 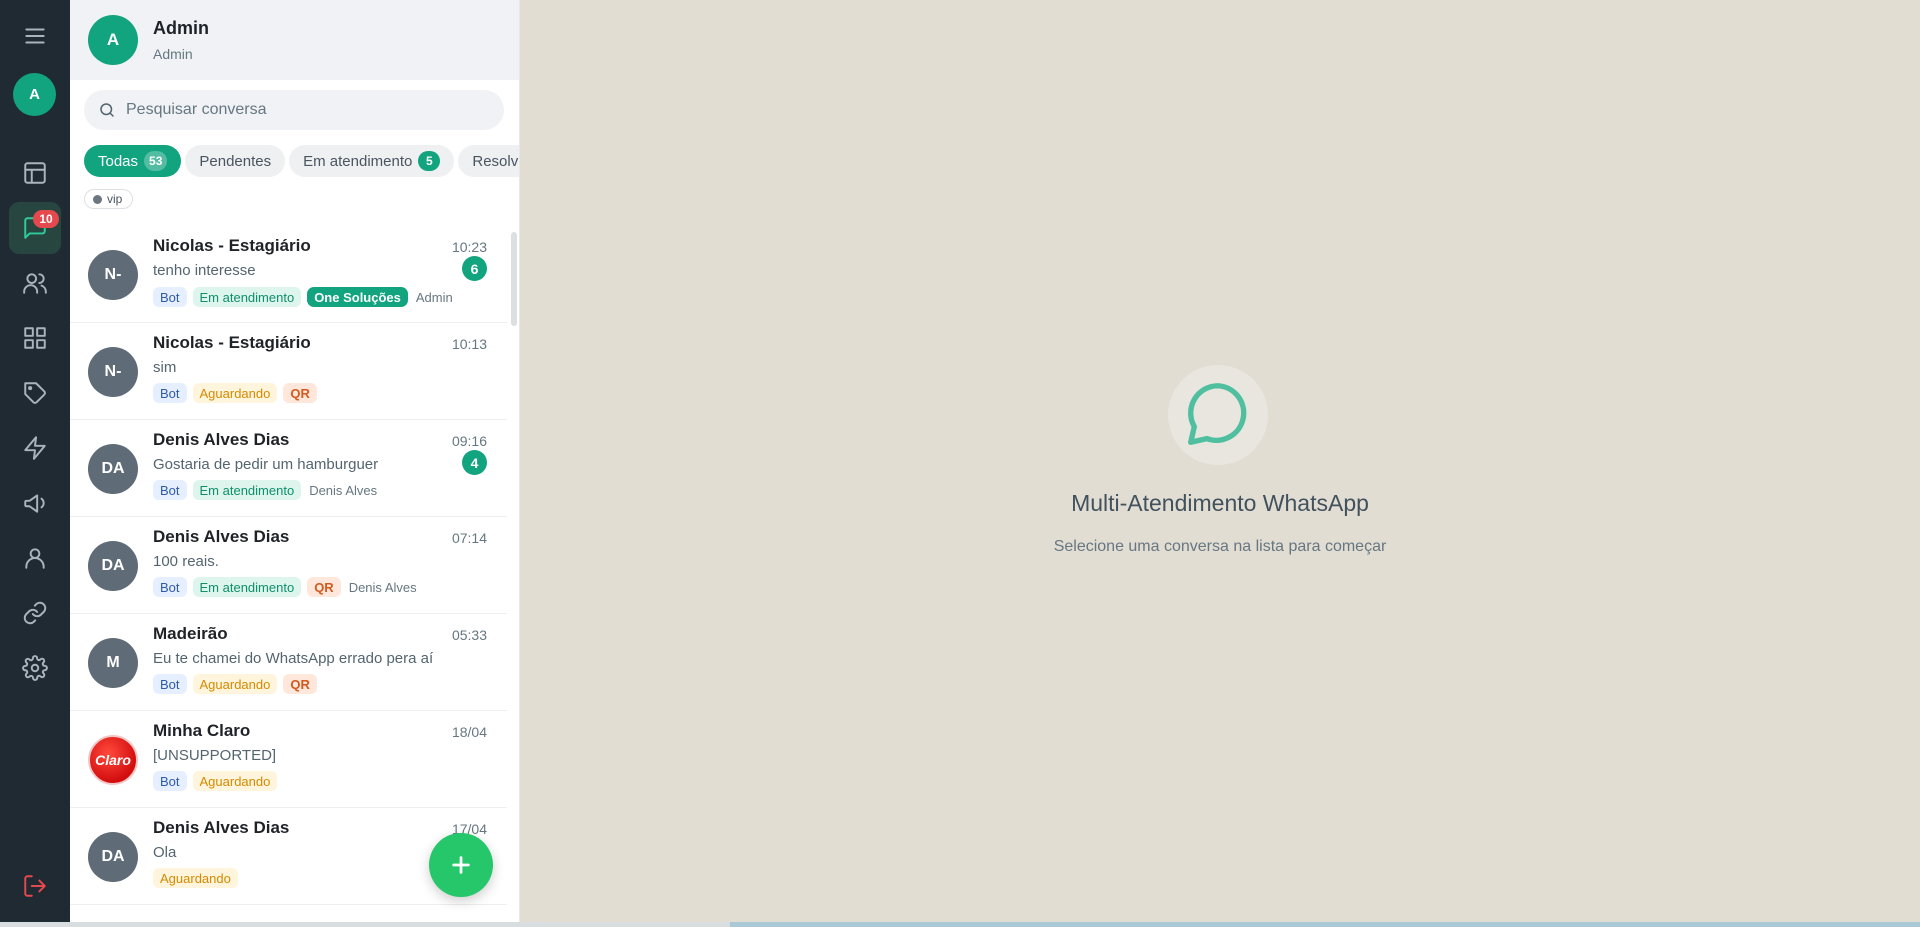 What do you see at coordinates (173, 54) in the screenshot?
I see `profile-role: Admin` at bounding box center [173, 54].